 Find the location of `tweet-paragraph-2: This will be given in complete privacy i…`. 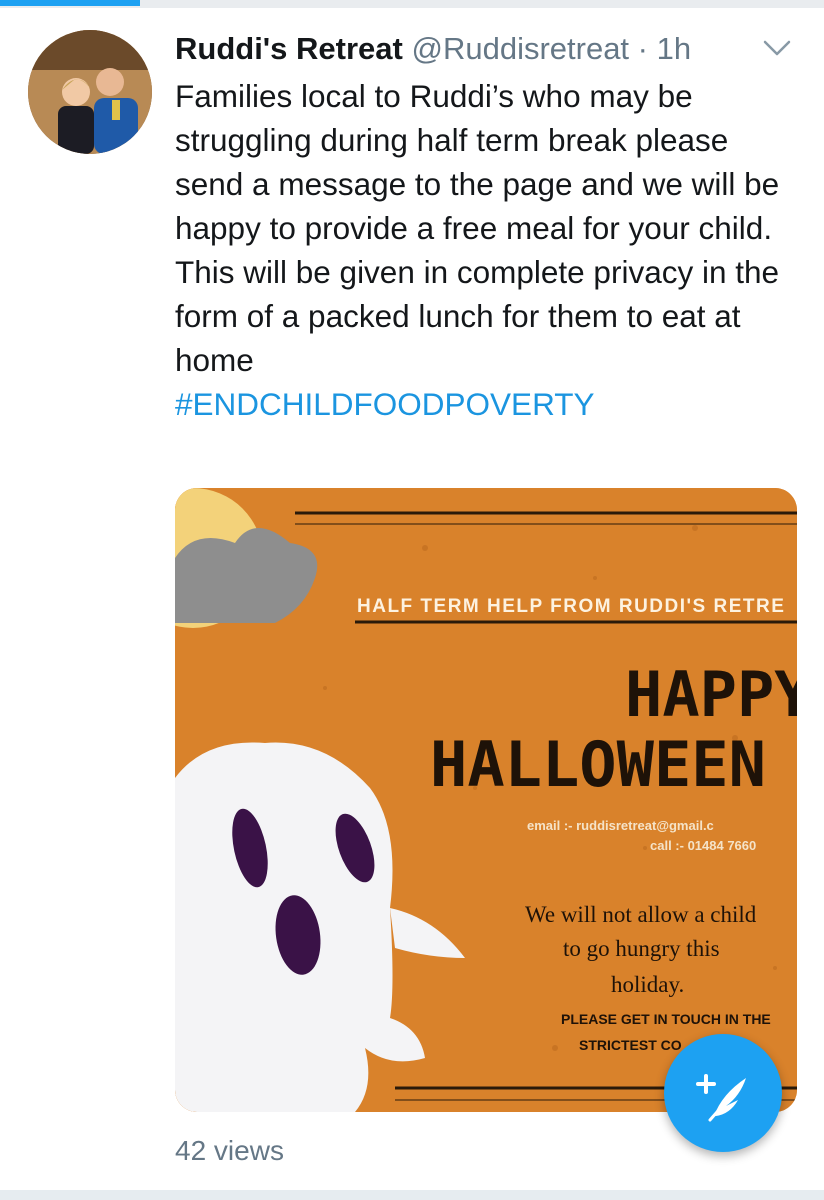

tweet-paragraph-2: This will be given in complete privacy i… is located at coordinates (477, 316).